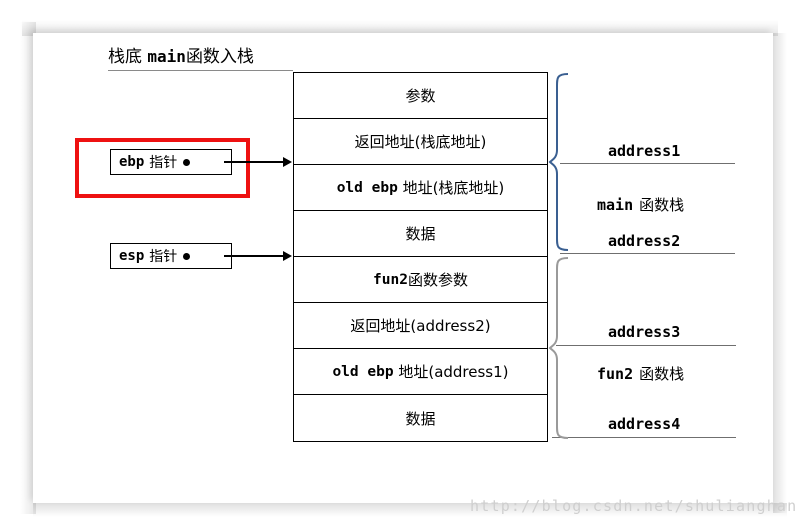 The height and width of the screenshot is (532, 807). I want to click on stack-row-5-mono: fun2, so click(390, 279).